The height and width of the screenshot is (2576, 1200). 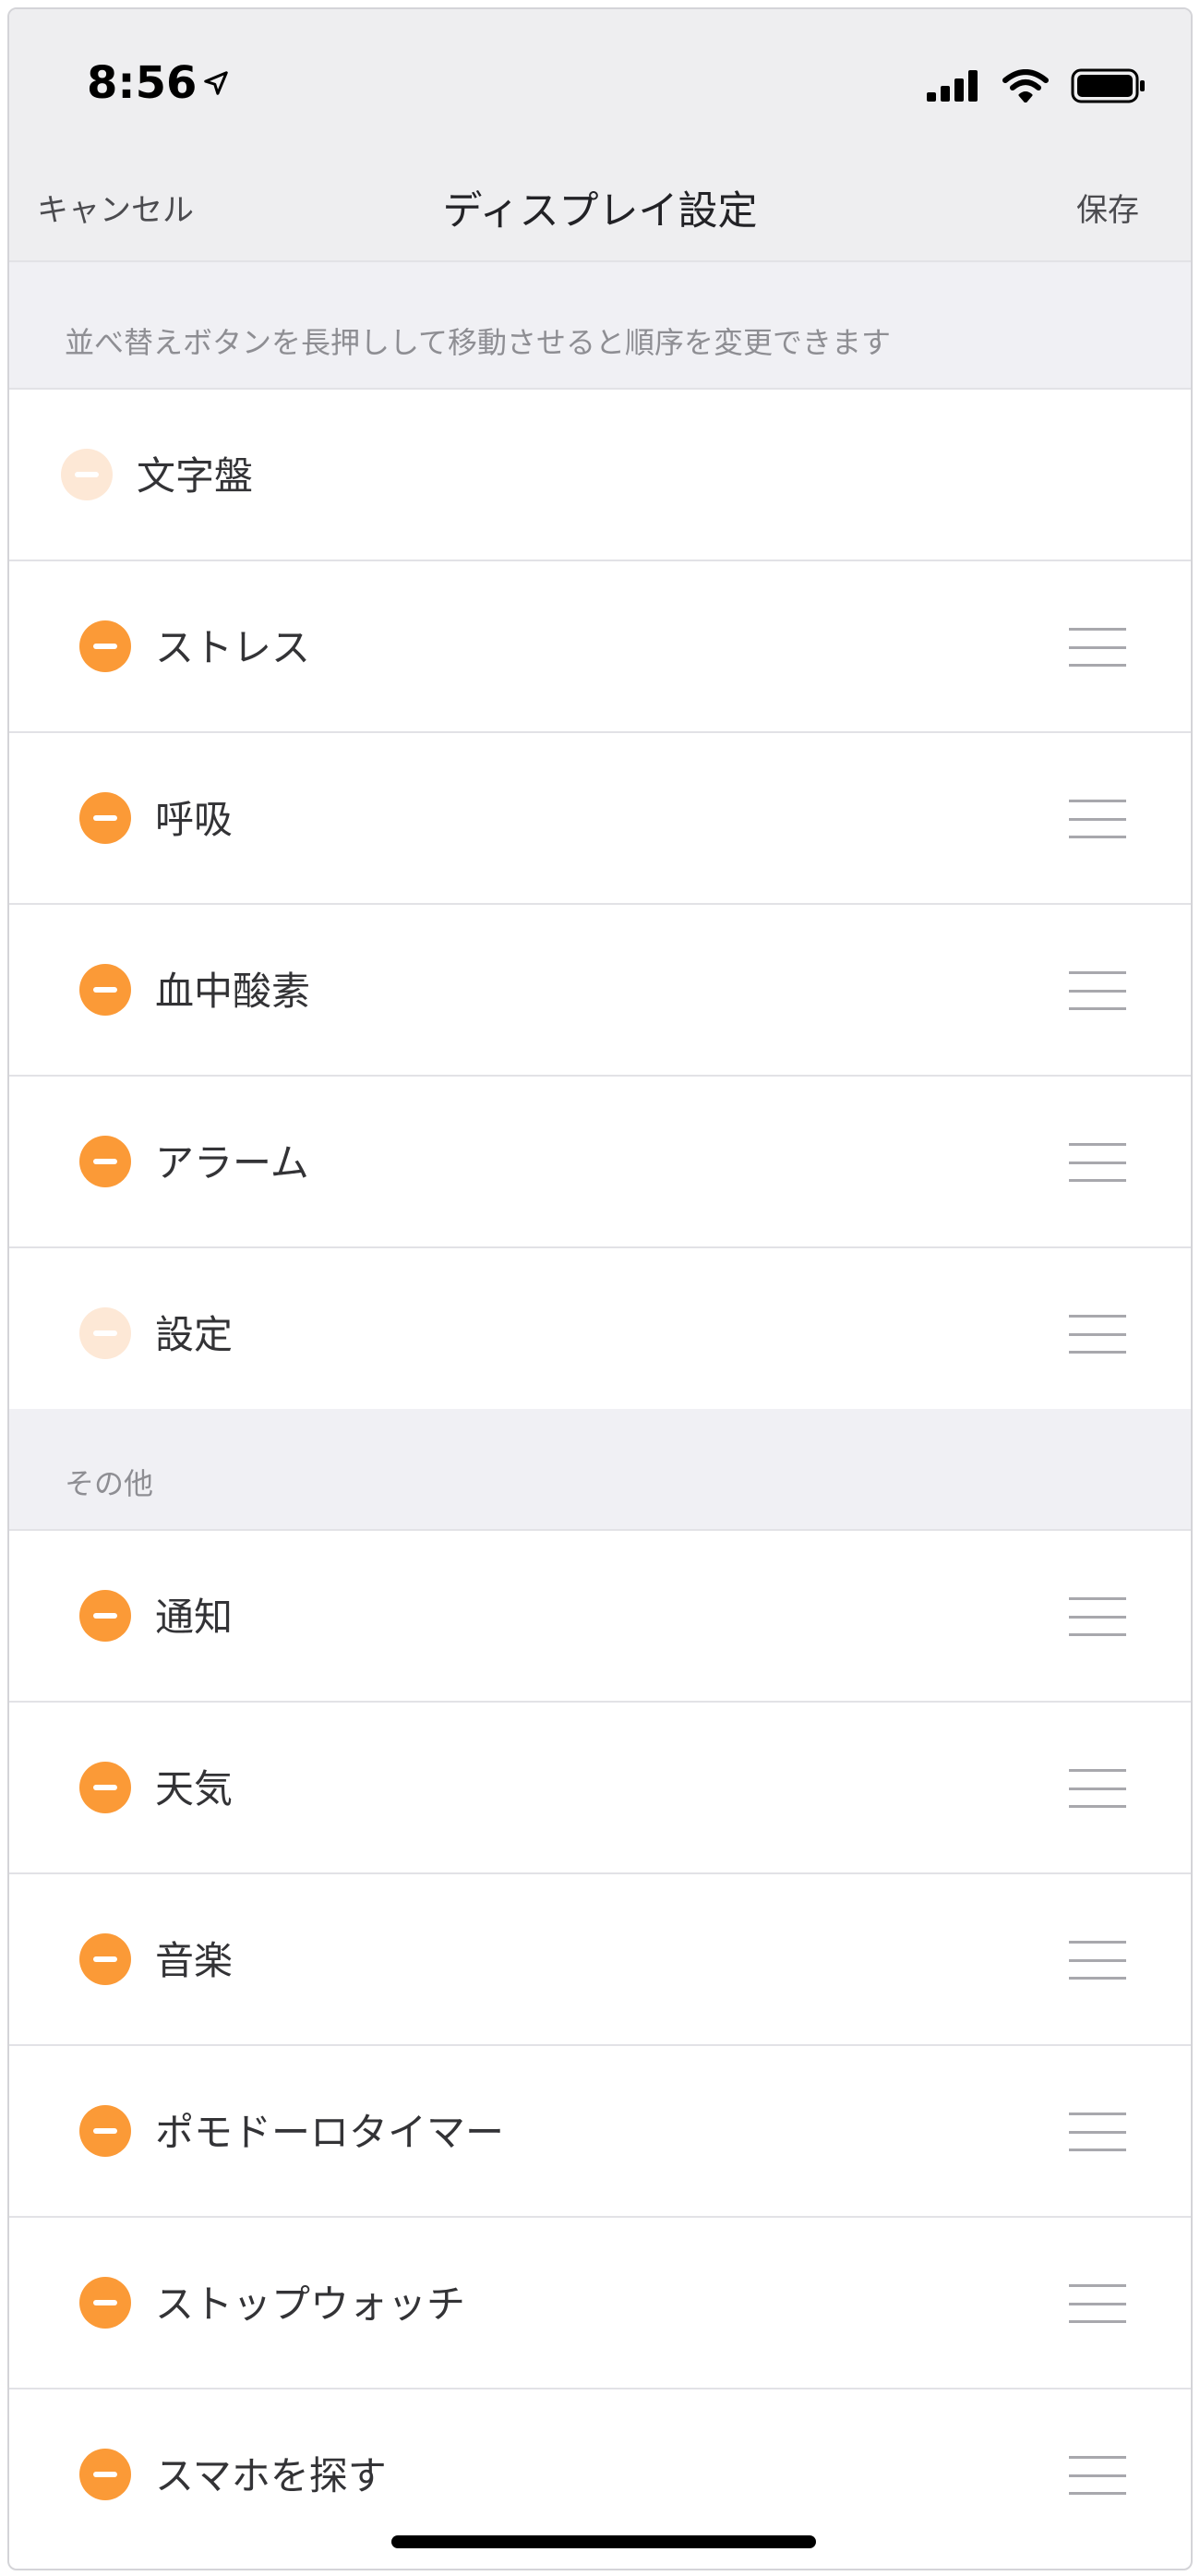 I want to click on home-indicator, so click(x=603, y=2541).